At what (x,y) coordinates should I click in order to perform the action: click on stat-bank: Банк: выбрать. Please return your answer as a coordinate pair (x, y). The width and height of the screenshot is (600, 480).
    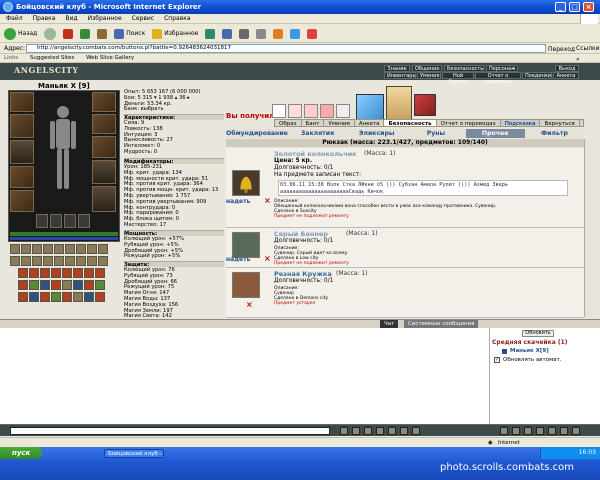
    Looking at the image, I should click on (162, 110).